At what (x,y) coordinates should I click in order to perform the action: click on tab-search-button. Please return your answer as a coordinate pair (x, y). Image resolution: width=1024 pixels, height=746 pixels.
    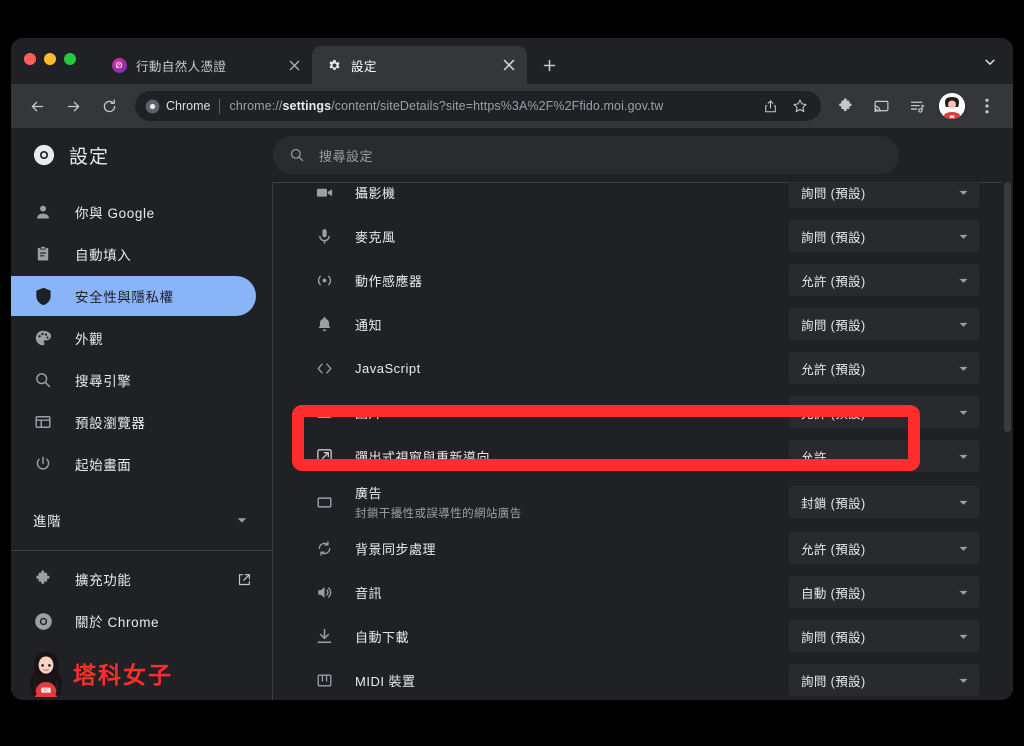
    Looking at the image, I should click on (990, 62).